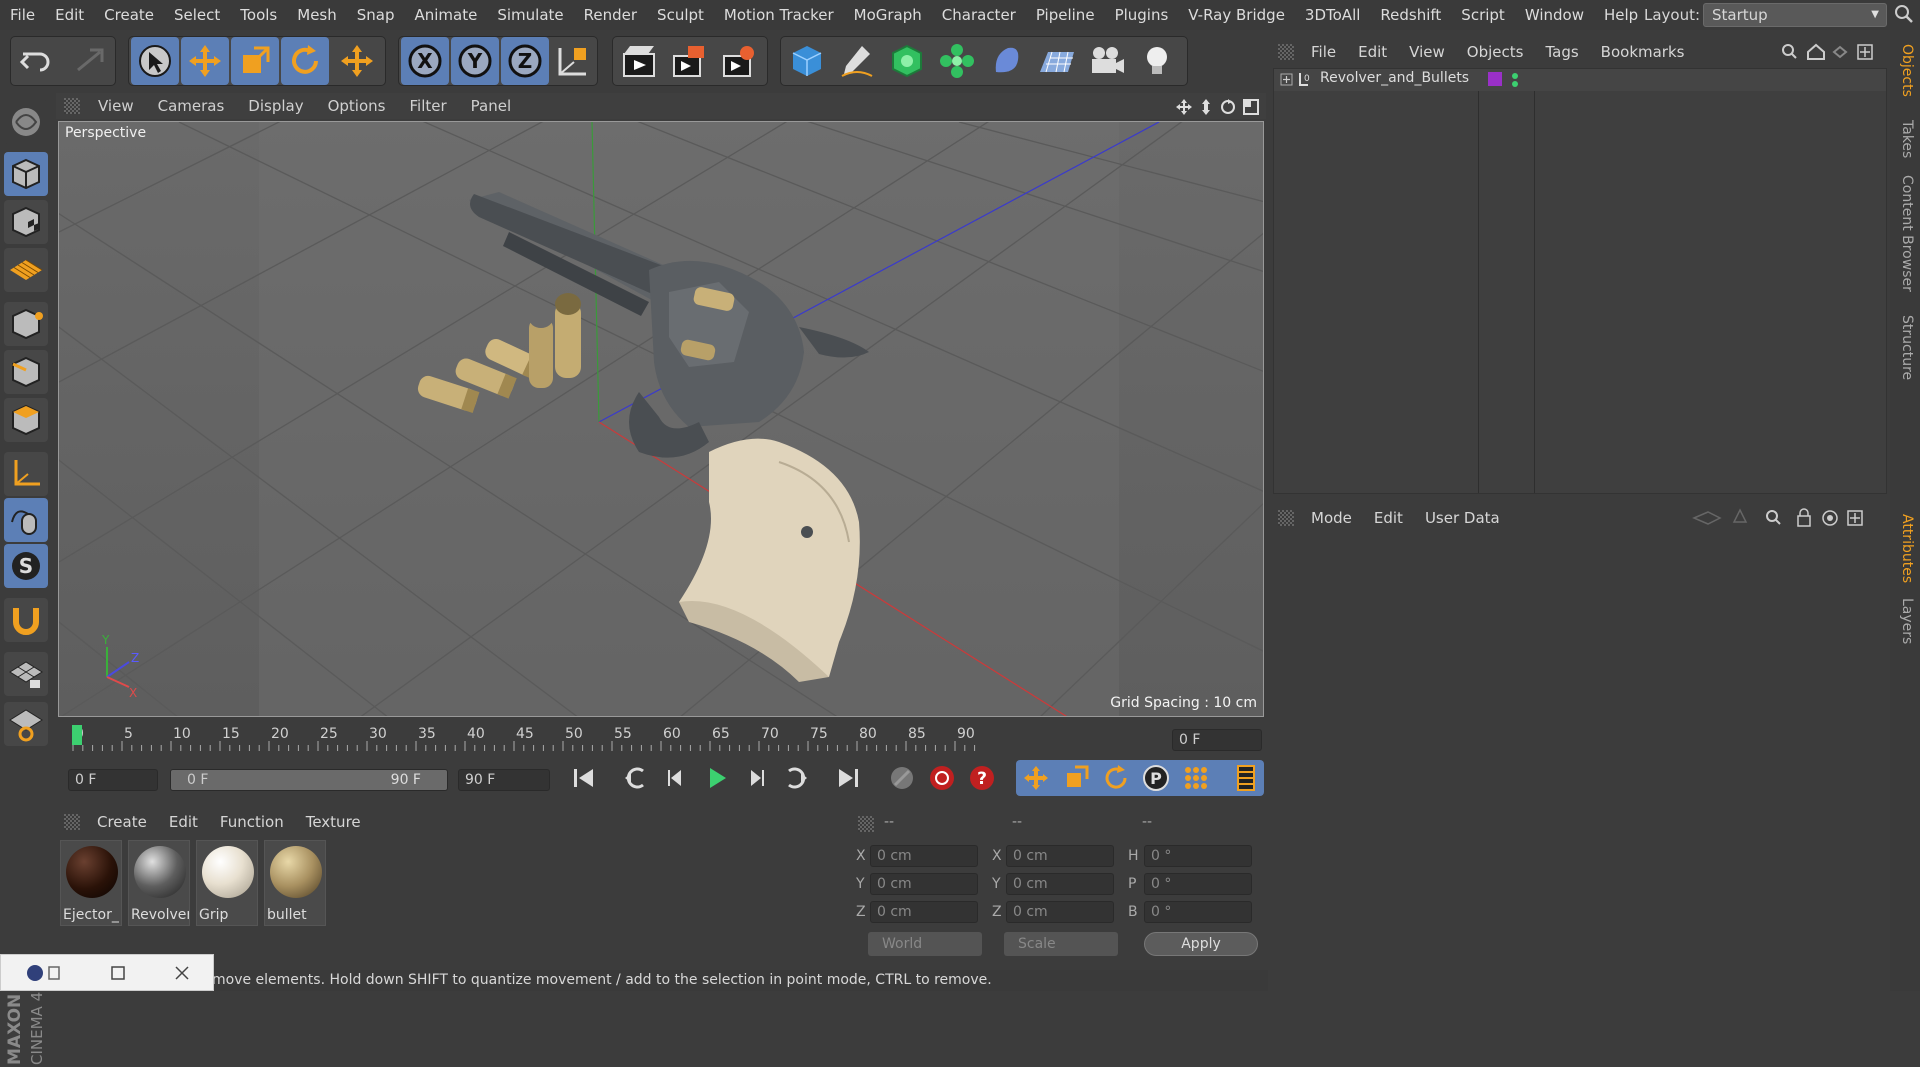  Describe the element at coordinates (37, 61) in the screenshot. I see `undo-icon` at that location.